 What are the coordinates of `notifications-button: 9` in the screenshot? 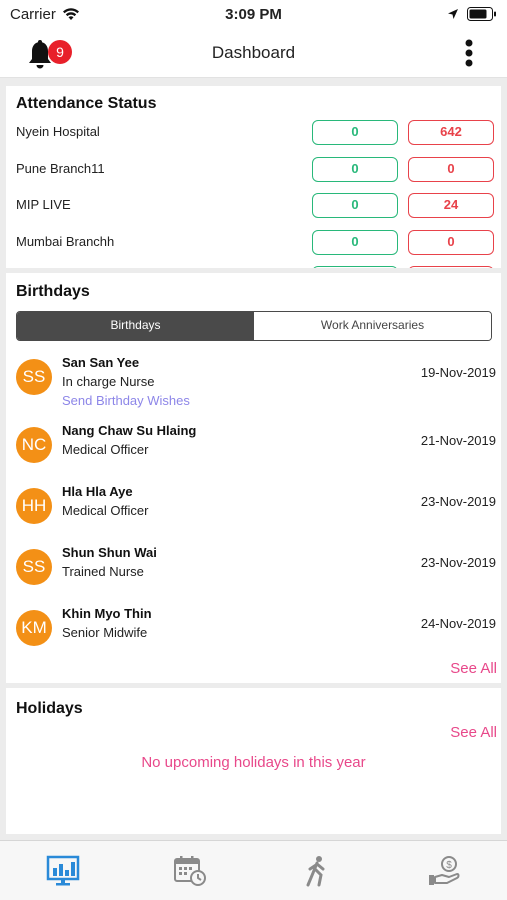 It's located at (49, 53).